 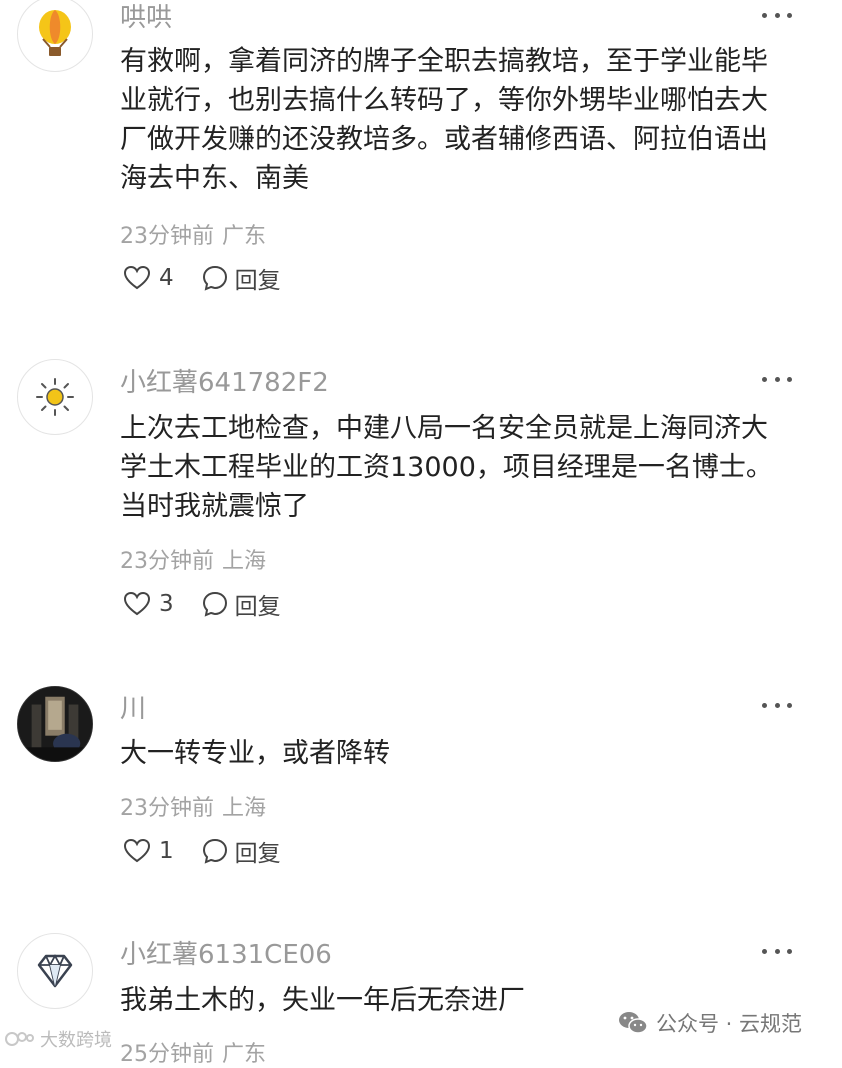 What do you see at coordinates (224, 380) in the screenshot?
I see `username: 小红薯641782F2` at bounding box center [224, 380].